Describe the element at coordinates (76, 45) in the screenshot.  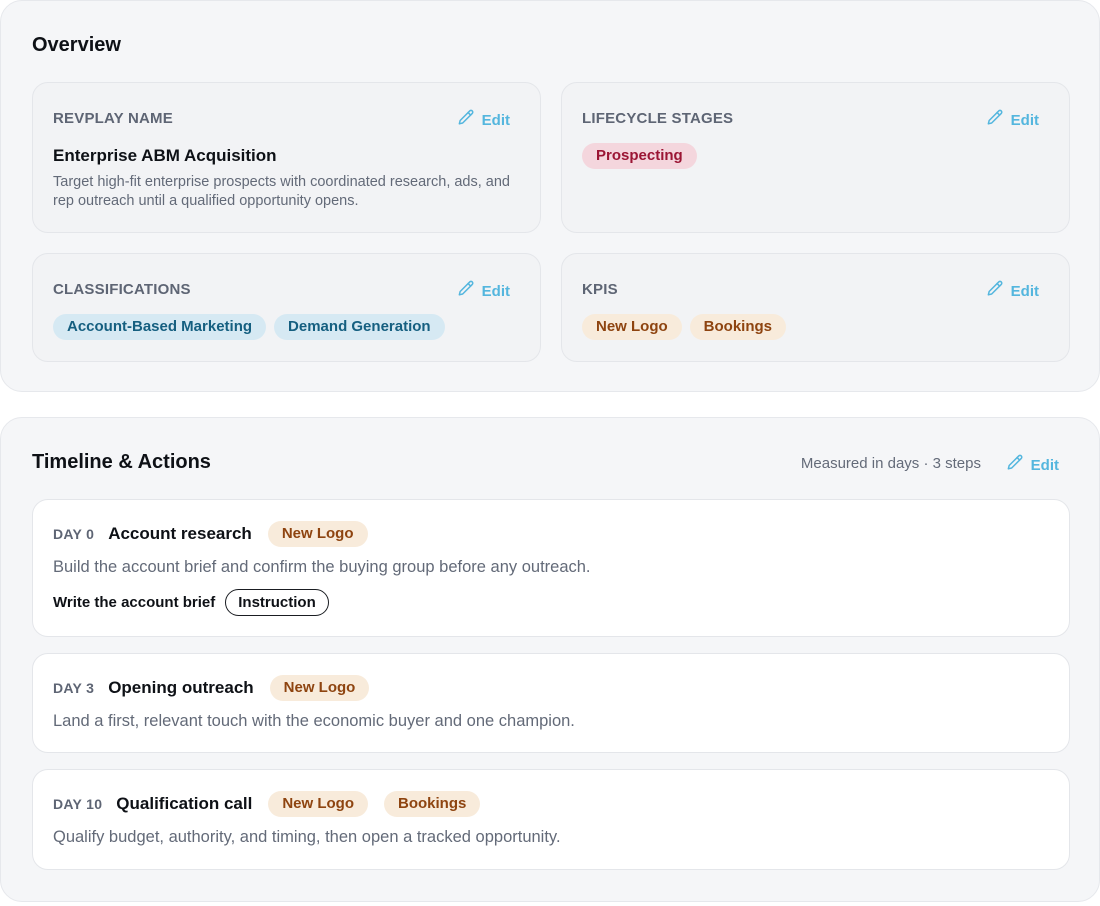
I see `overview-title: Overview` at that location.